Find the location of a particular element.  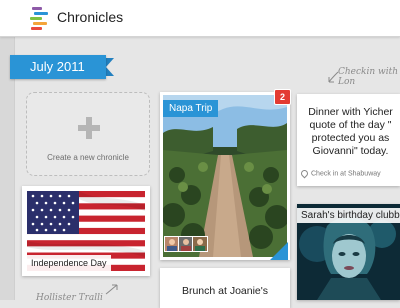

quote-line: Dinner with Yicher is located at coordinates (350, 112).